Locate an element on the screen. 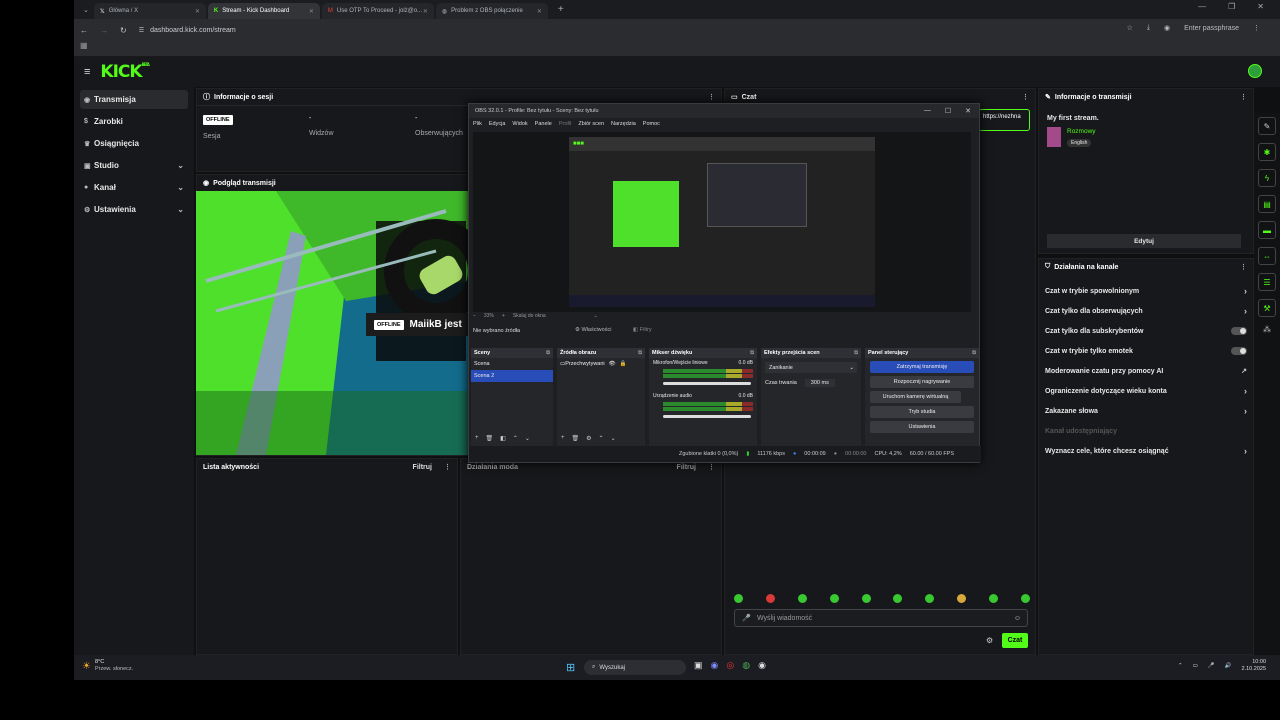 This screenshot has width=1280, height=720. apps-tool-icon: ⁂ is located at coordinates (1267, 329).